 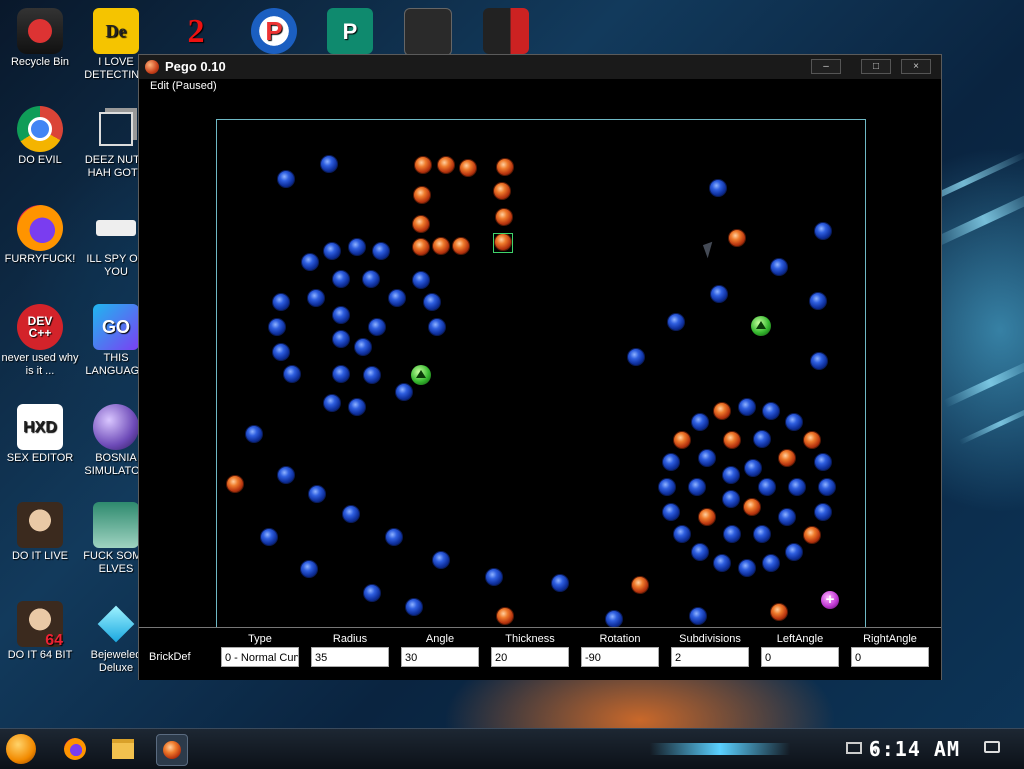 What do you see at coordinates (530, 657) in the screenshot?
I see `thickness-input: 20` at bounding box center [530, 657].